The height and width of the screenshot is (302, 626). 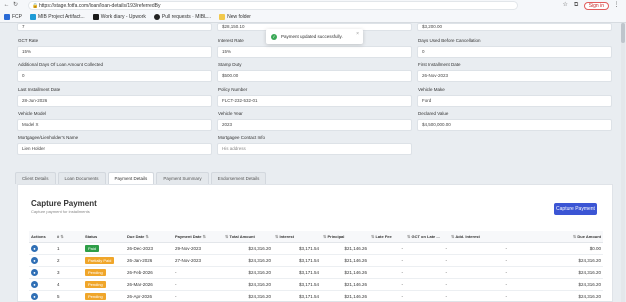 I want to click on input-interest-rate: 15%, so click(x=314, y=52).